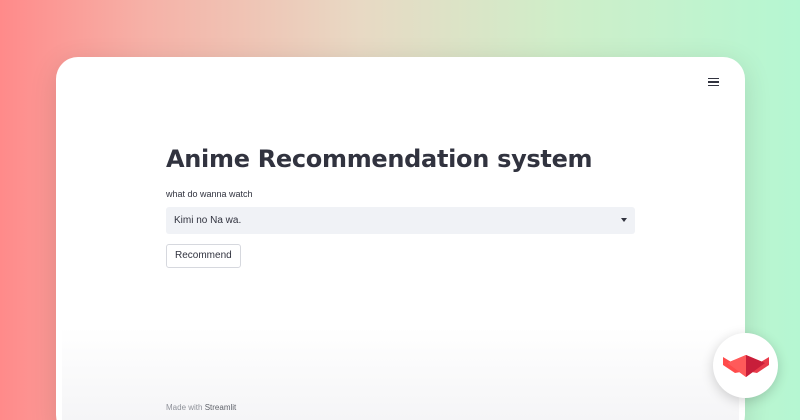 This screenshot has height=420, width=800. I want to click on recommend-button: Recommend, so click(203, 256).